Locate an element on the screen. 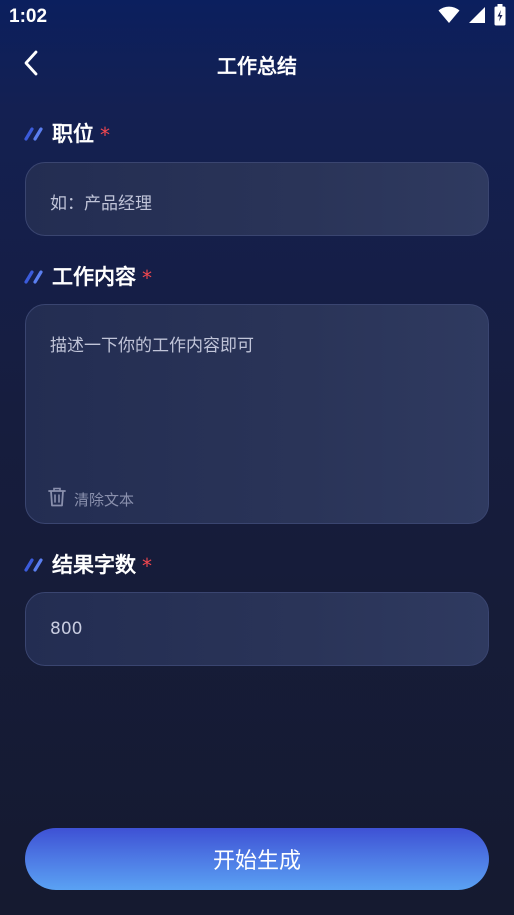 The height and width of the screenshot is (915, 514). position-input: 如：产品经理 is located at coordinates (257, 199).